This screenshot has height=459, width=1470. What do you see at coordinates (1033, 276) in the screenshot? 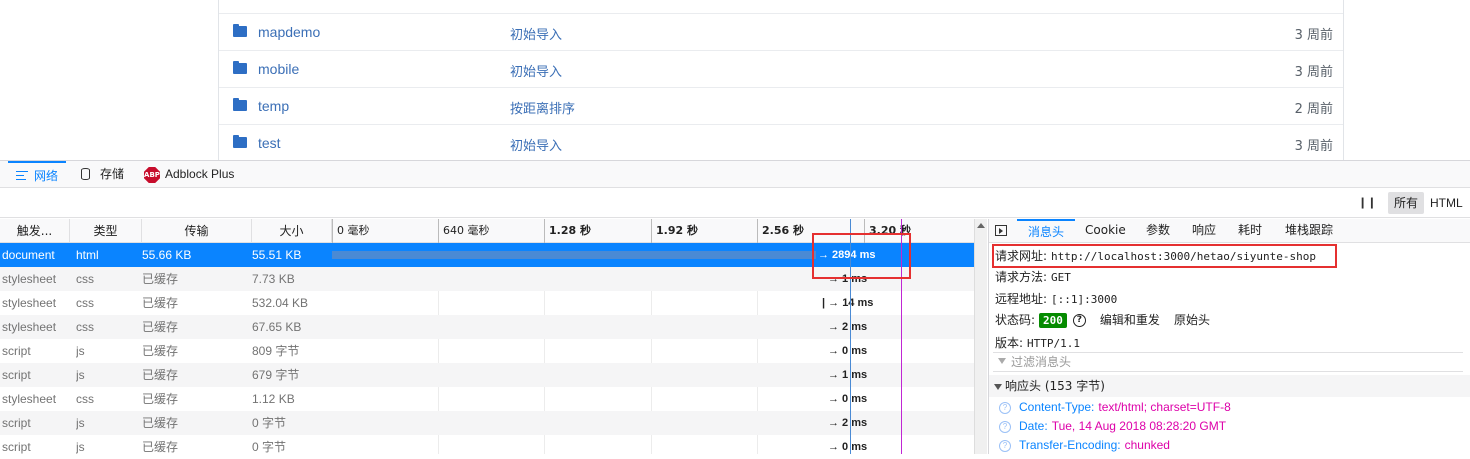
I see `request-method-row: 请求方法: GET` at bounding box center [1033, 276].